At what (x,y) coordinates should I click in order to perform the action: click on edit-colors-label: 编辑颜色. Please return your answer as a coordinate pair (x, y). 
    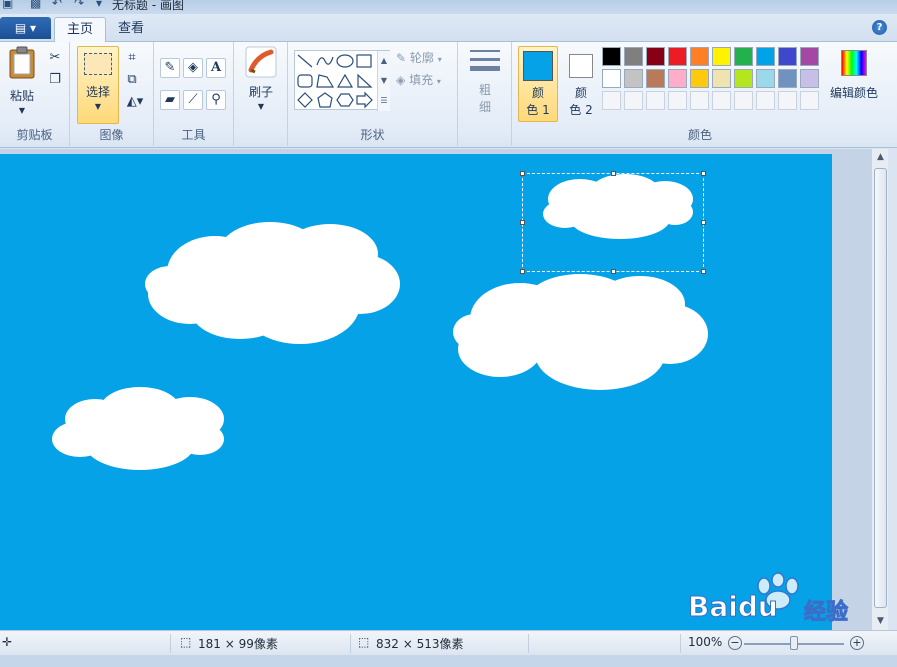
    Looking at the image, I should click on (853, 93).